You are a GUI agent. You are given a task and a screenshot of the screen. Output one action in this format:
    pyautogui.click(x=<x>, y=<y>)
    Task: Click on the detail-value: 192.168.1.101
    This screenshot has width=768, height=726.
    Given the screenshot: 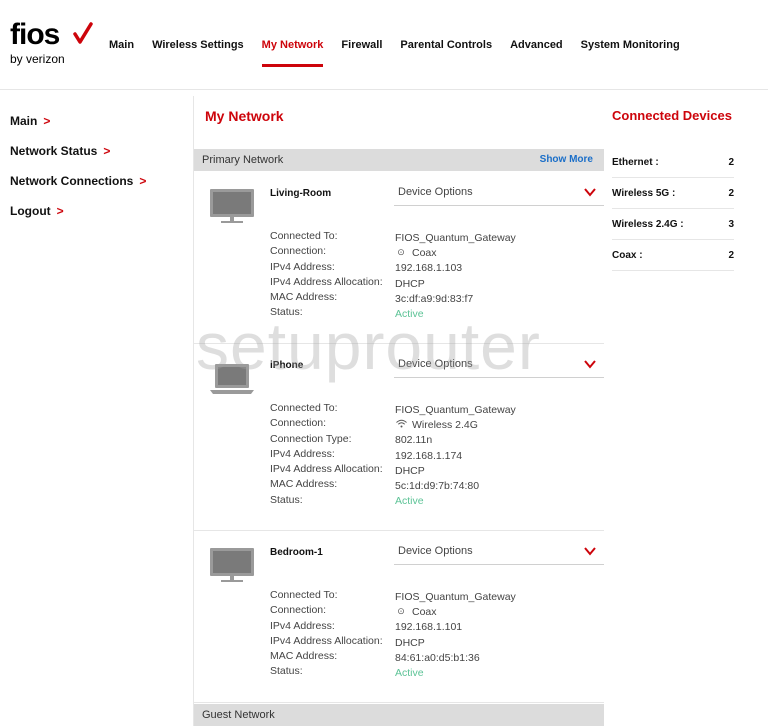 What is the action you would take?
    pyautogui.click(x=429, y=627)
    